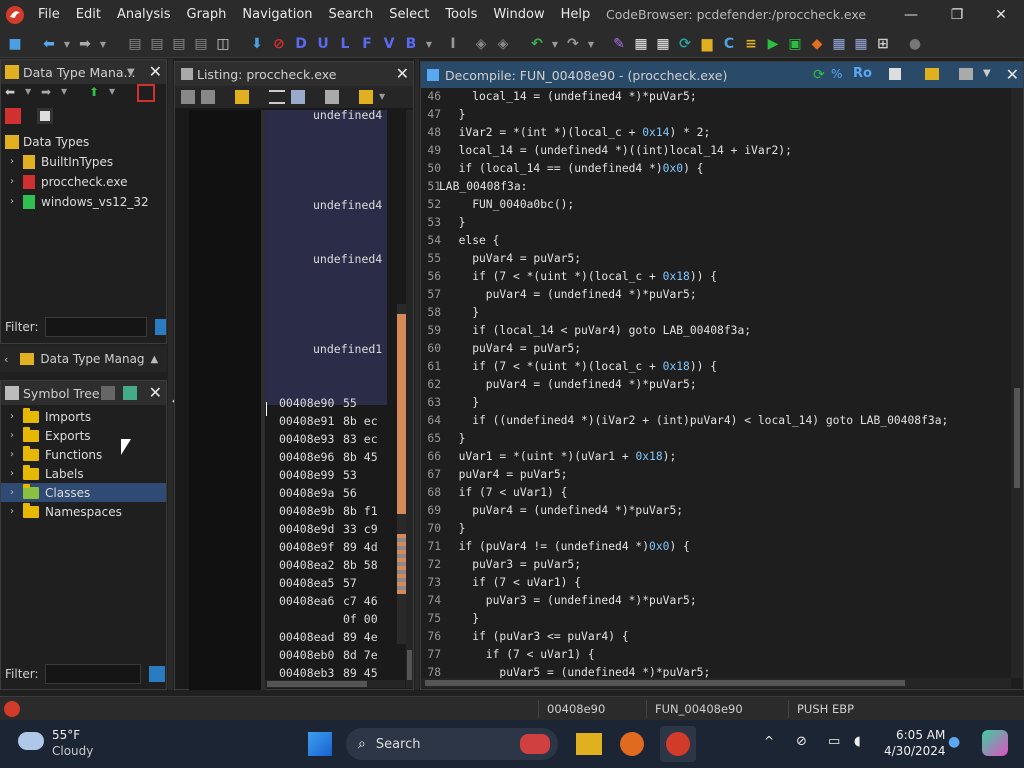 This screenshot has width=1024, height=768. Describe the element at coordinates (306, 403) in the screenshot. I see `listing-row-address: 00408e90` at that location.